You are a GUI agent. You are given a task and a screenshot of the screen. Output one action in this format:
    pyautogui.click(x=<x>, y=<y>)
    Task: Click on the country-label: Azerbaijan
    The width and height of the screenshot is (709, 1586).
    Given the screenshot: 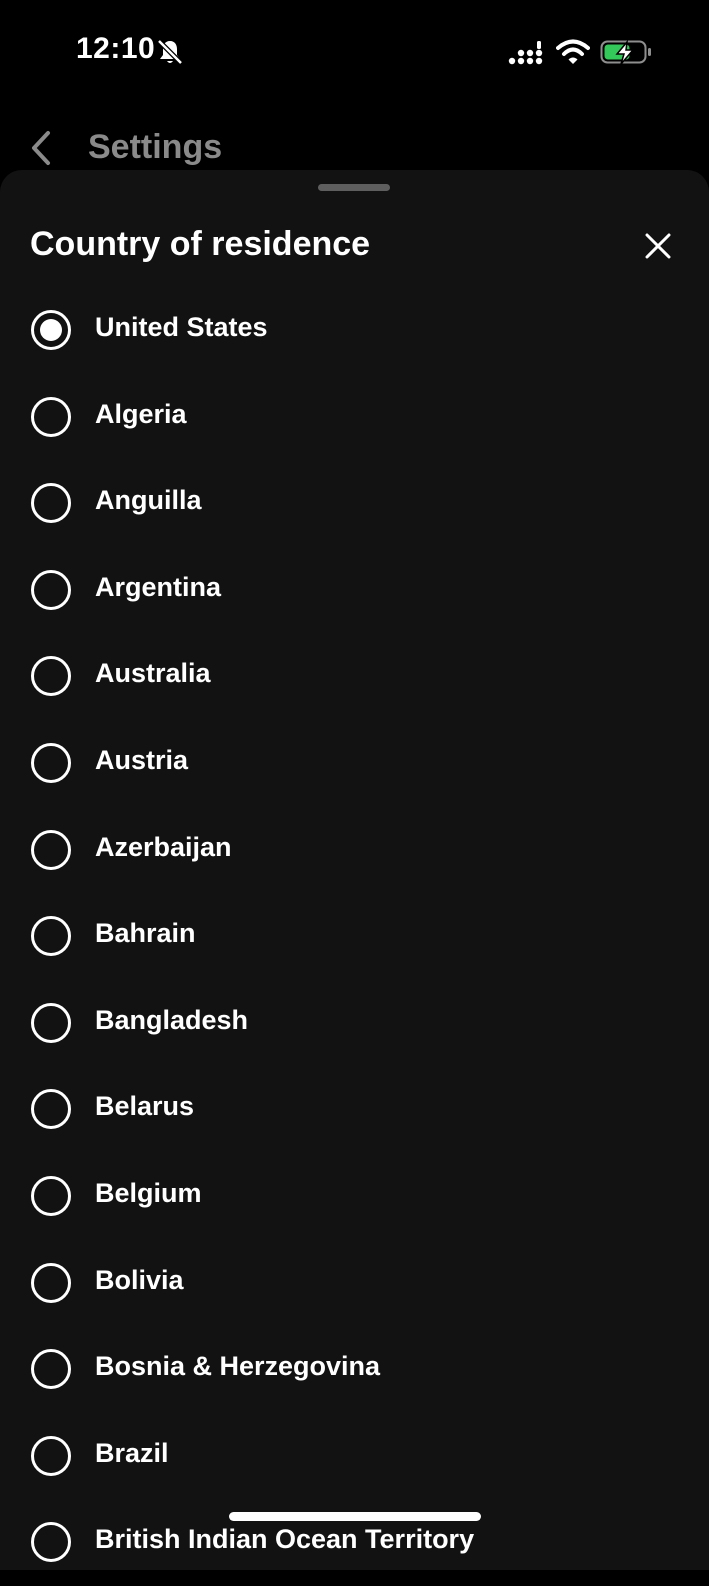 What is the action you would take?
    pyautogui.click(x=163, y=846)
    